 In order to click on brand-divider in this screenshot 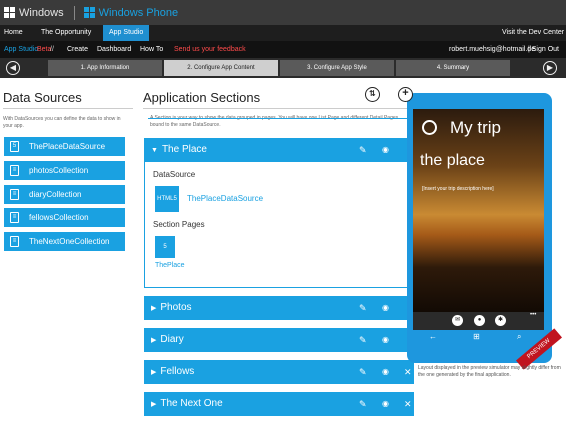, I will do `click(74, 12)`.